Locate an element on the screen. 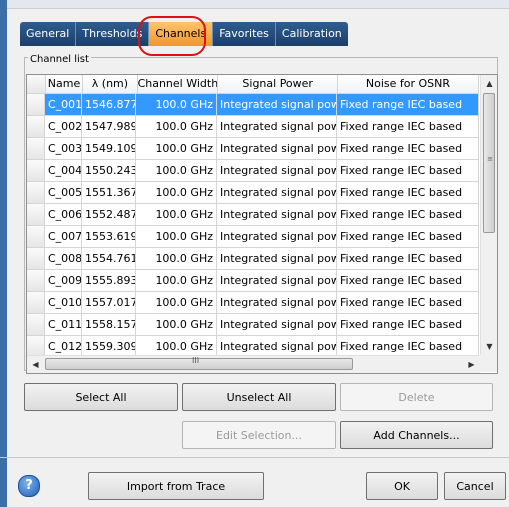 The image size is (509, 507). cell-wavelength: 1549.109 is located at coordinates (109, 148).